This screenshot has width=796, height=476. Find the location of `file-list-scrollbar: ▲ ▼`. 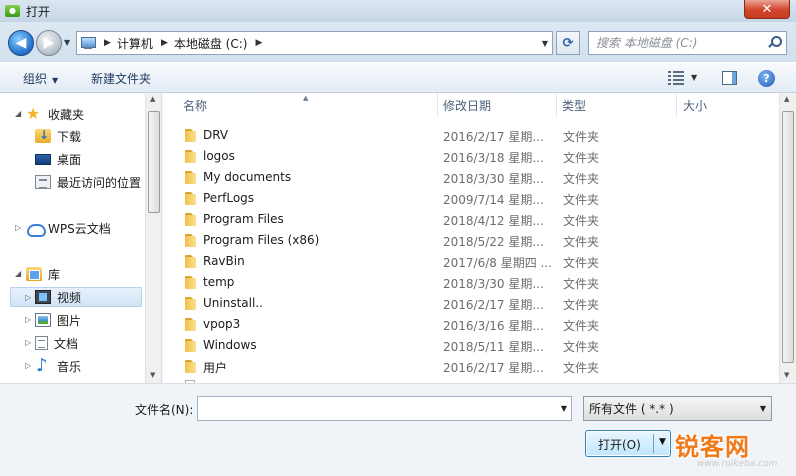

file-list-scrollbar: ▲ ▼ is located at coordinates (787, 238).